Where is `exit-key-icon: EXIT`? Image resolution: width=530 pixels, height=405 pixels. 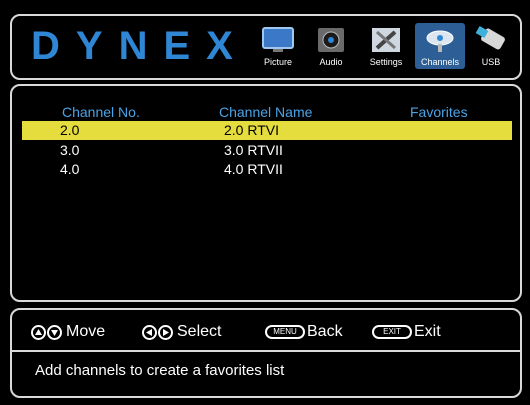 exit-key-icon: EXIT is located at coordinates (392, 332).